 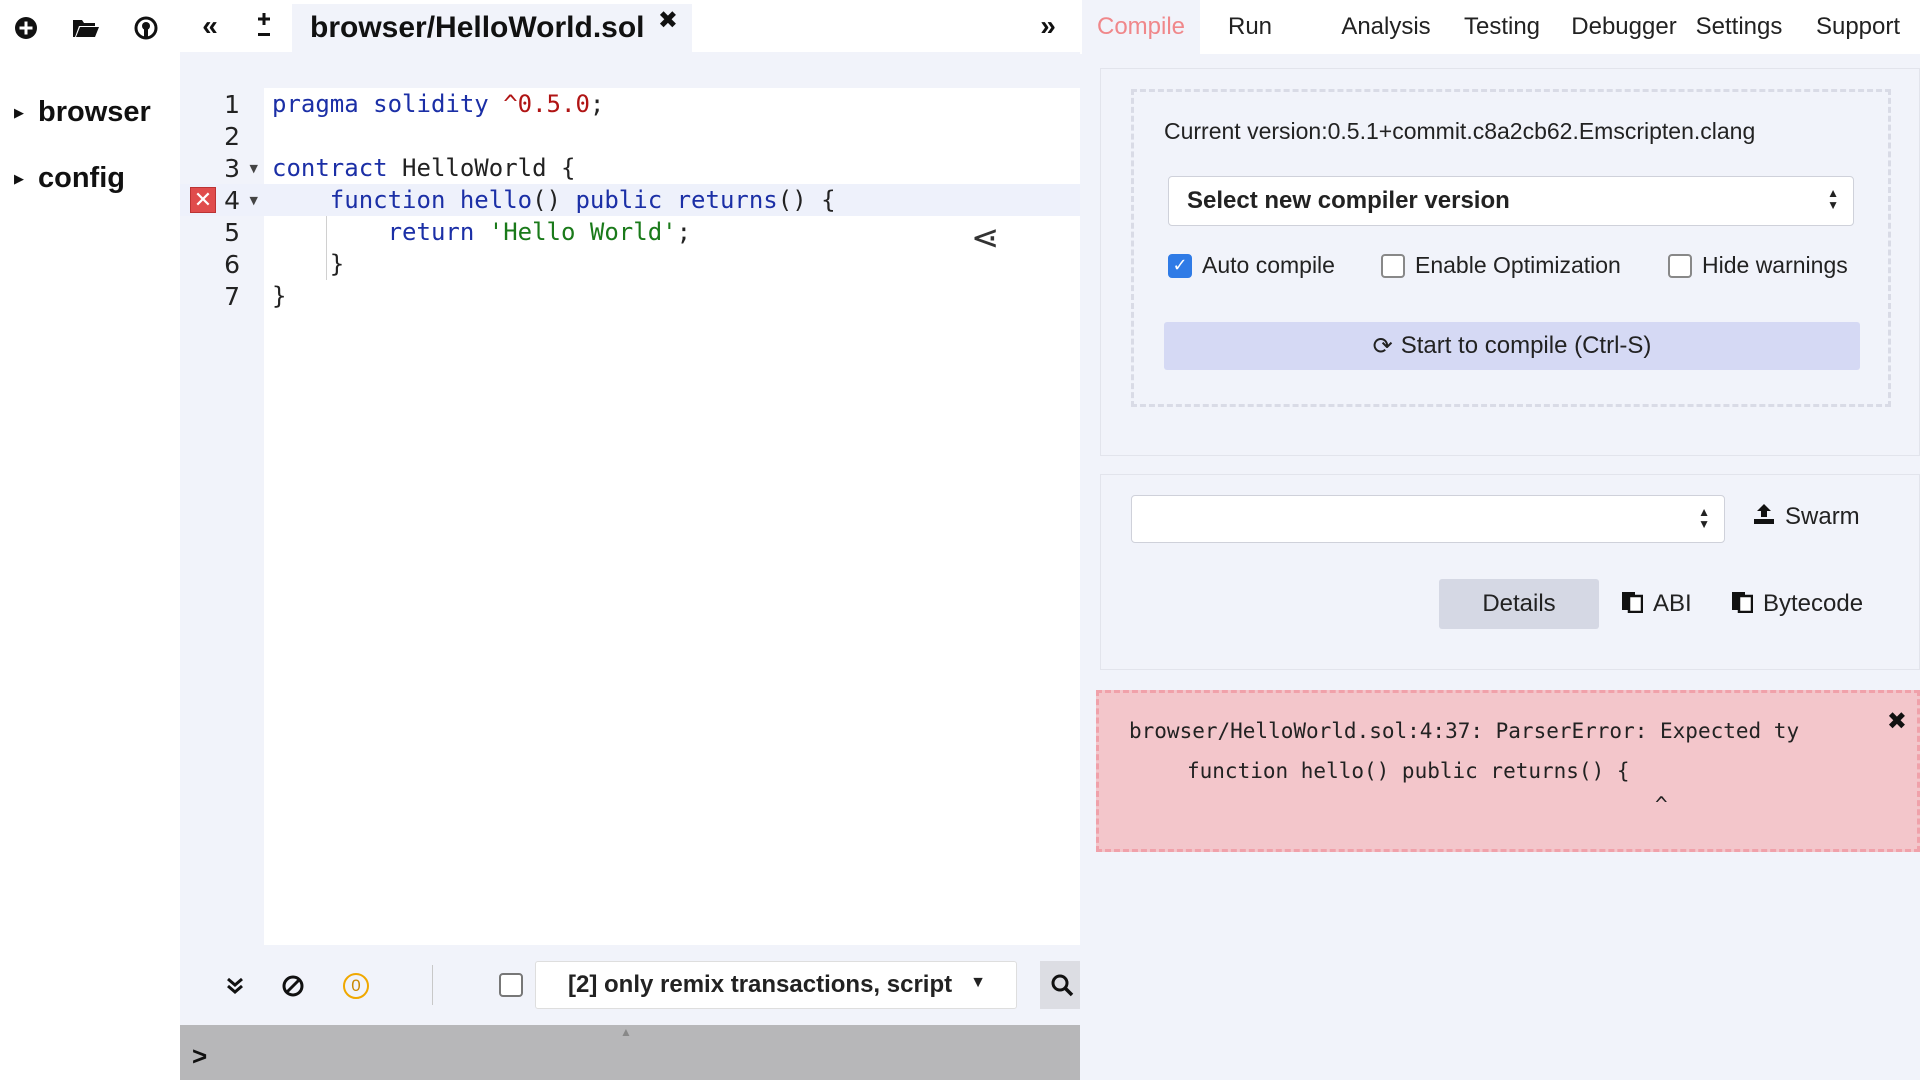 I want to click on gutter-line: ✕ 4 ▼, so click(x=222, y=200).